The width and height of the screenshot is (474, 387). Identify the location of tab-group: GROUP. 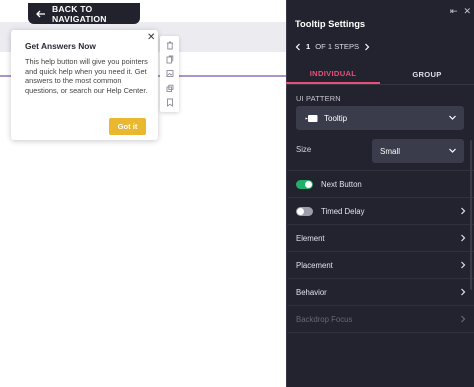
(427, 74).